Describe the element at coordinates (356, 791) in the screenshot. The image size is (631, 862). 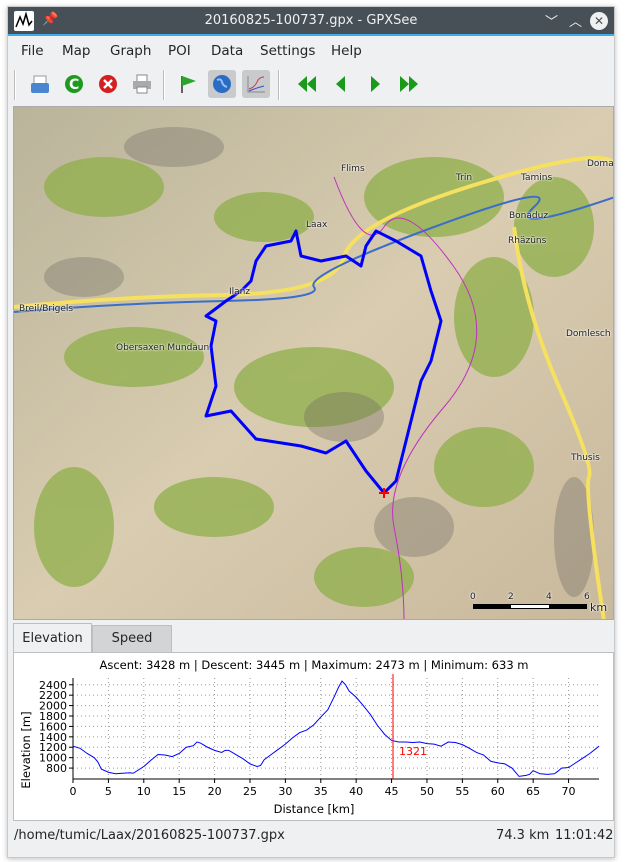
I see `x-tick-label: 40` at that location.